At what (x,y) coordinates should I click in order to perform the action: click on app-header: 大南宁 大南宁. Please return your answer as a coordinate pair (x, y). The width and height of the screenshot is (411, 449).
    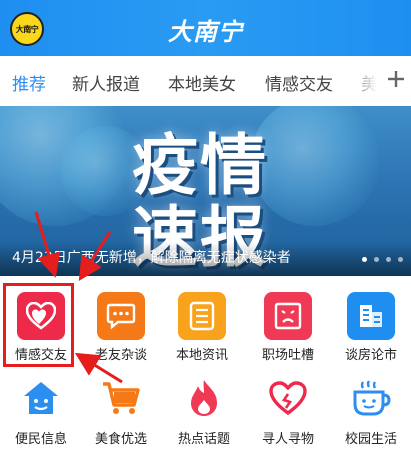
    Looking at the image, I should click on (205, 28).